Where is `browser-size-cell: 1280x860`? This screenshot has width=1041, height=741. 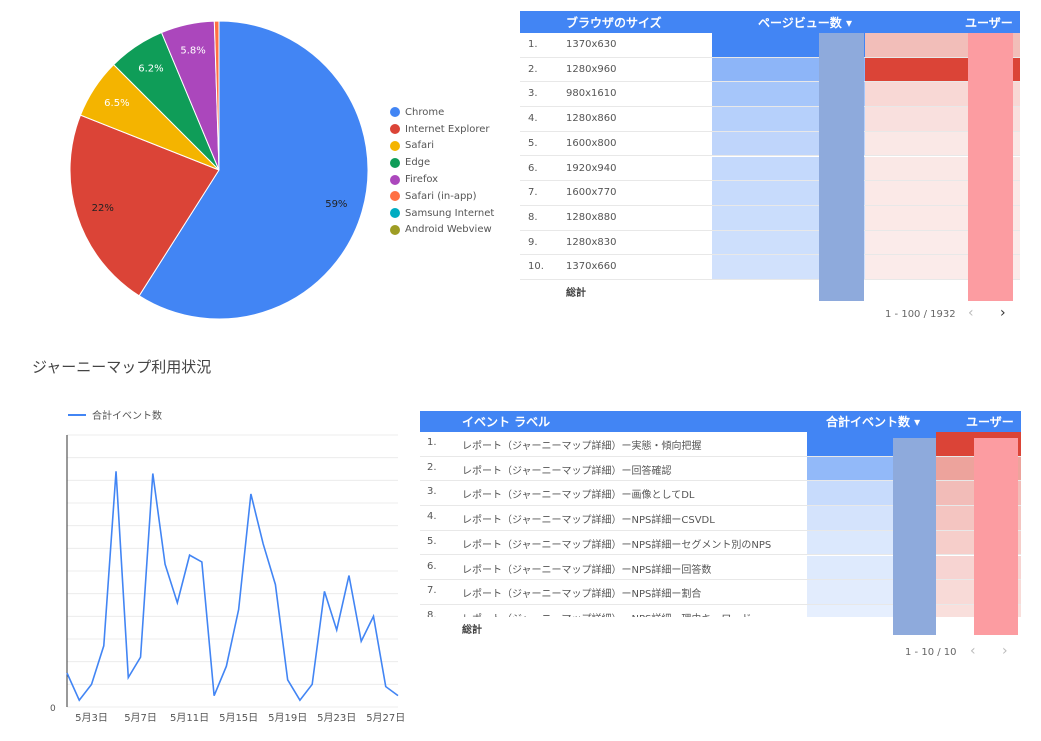
browser-size-cell: 1280x860 is located at coordinates (591, 119).